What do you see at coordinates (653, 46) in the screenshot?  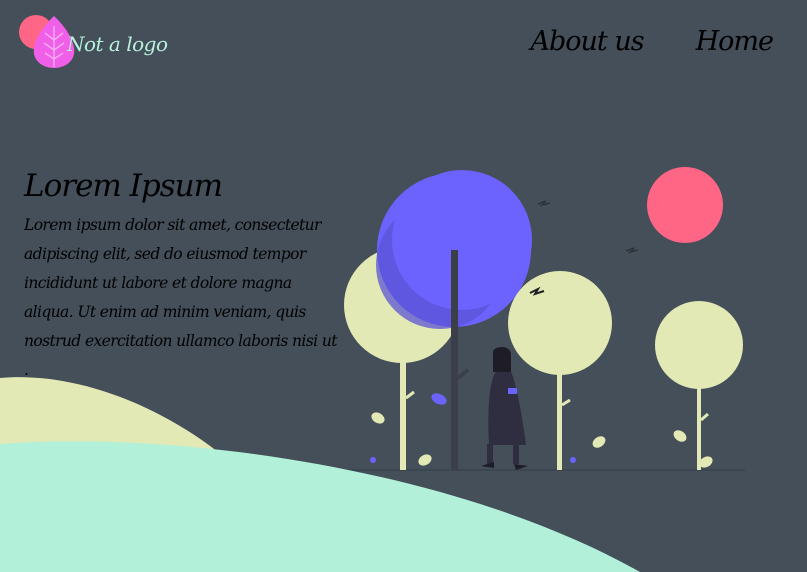 I see `main-nav: About us Home` at bounding box center [653, 46].